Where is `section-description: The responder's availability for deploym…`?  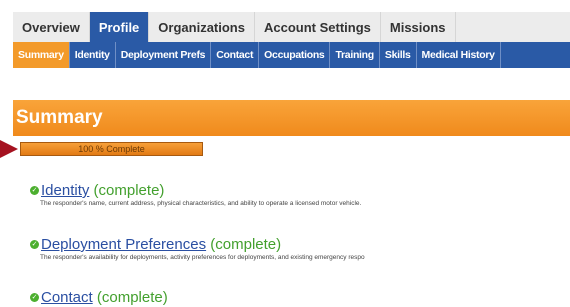 section-description: The responder's availability for deploym… is located at coordinates (202, 257).